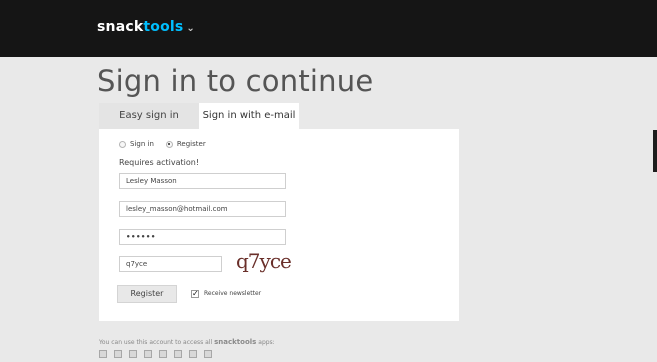 The height and width of the screenshot is (362, 657). What do you see at coordinates (163, 27) in the screenshot?
I see `logo-tools: tools` at bounding box center [163, 27].